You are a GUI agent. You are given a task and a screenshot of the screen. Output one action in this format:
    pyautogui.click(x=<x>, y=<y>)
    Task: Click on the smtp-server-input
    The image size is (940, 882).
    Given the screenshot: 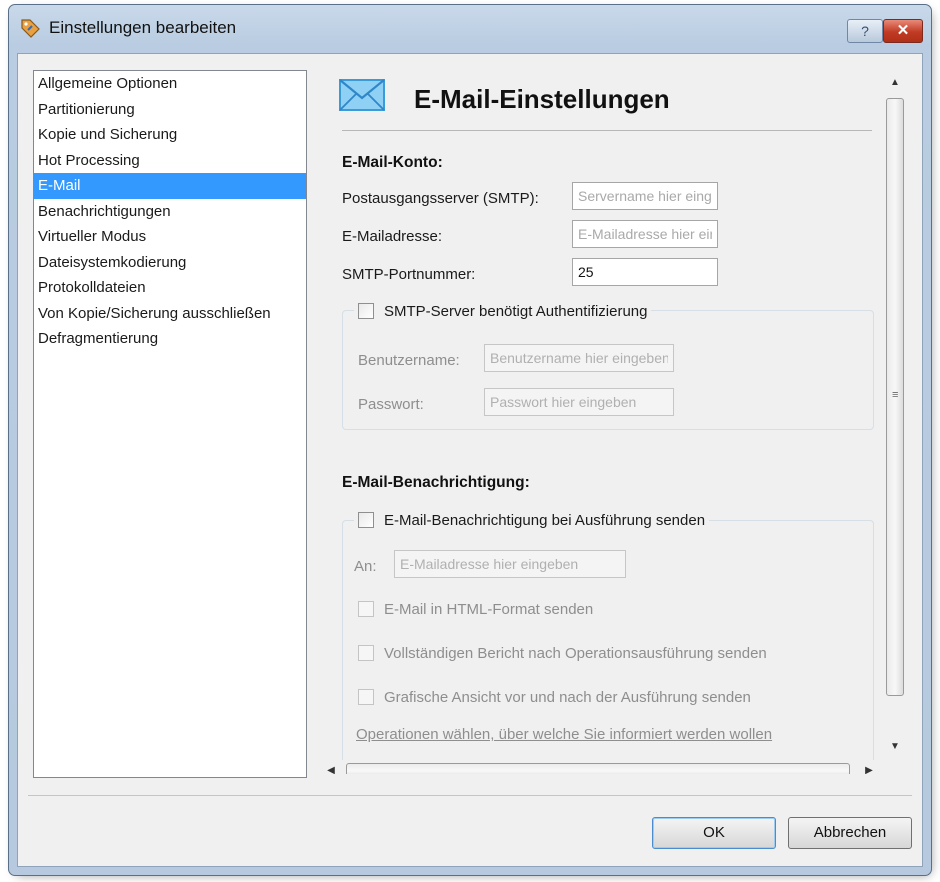 What is the action you would take?
    pyautogui.click(x=645, y=196)
    